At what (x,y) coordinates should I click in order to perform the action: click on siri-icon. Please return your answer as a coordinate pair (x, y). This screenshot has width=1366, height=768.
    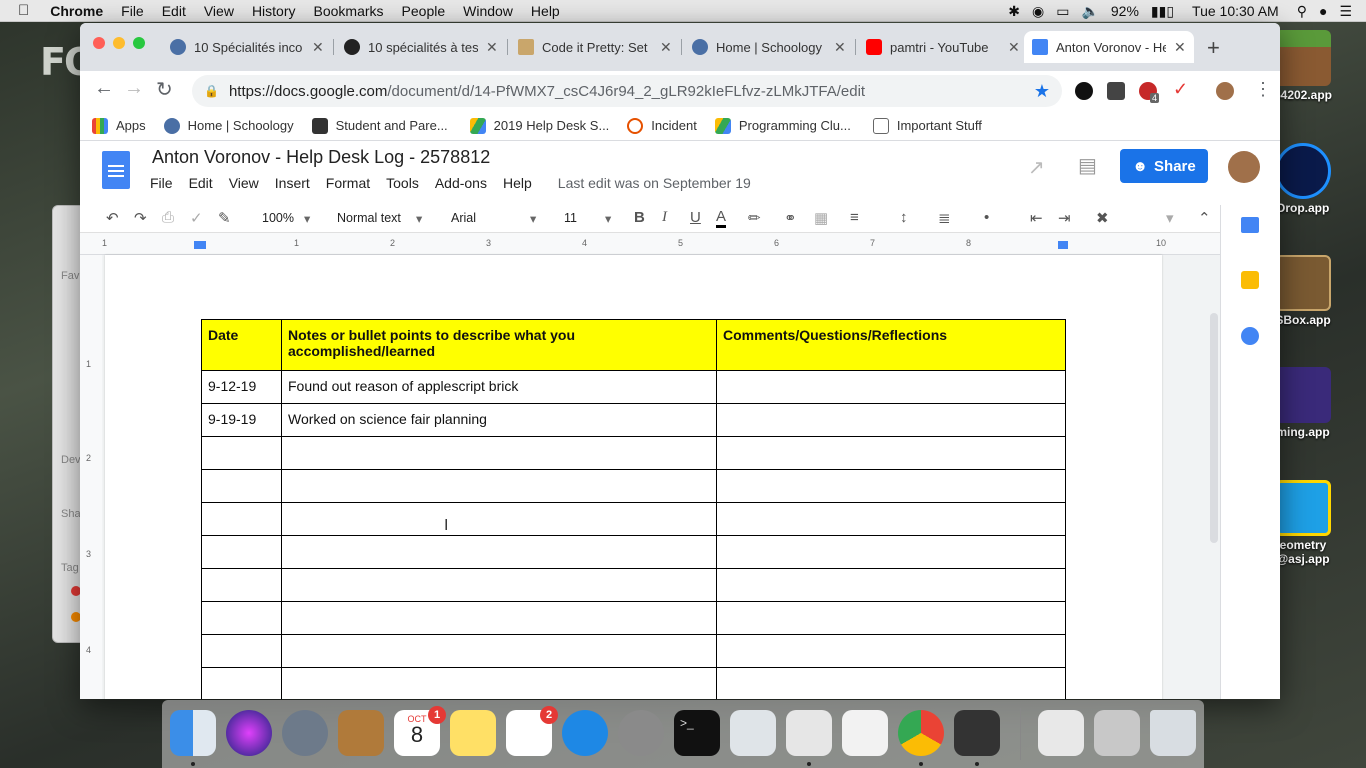
    Looking at the image, I should click on (249, 733).